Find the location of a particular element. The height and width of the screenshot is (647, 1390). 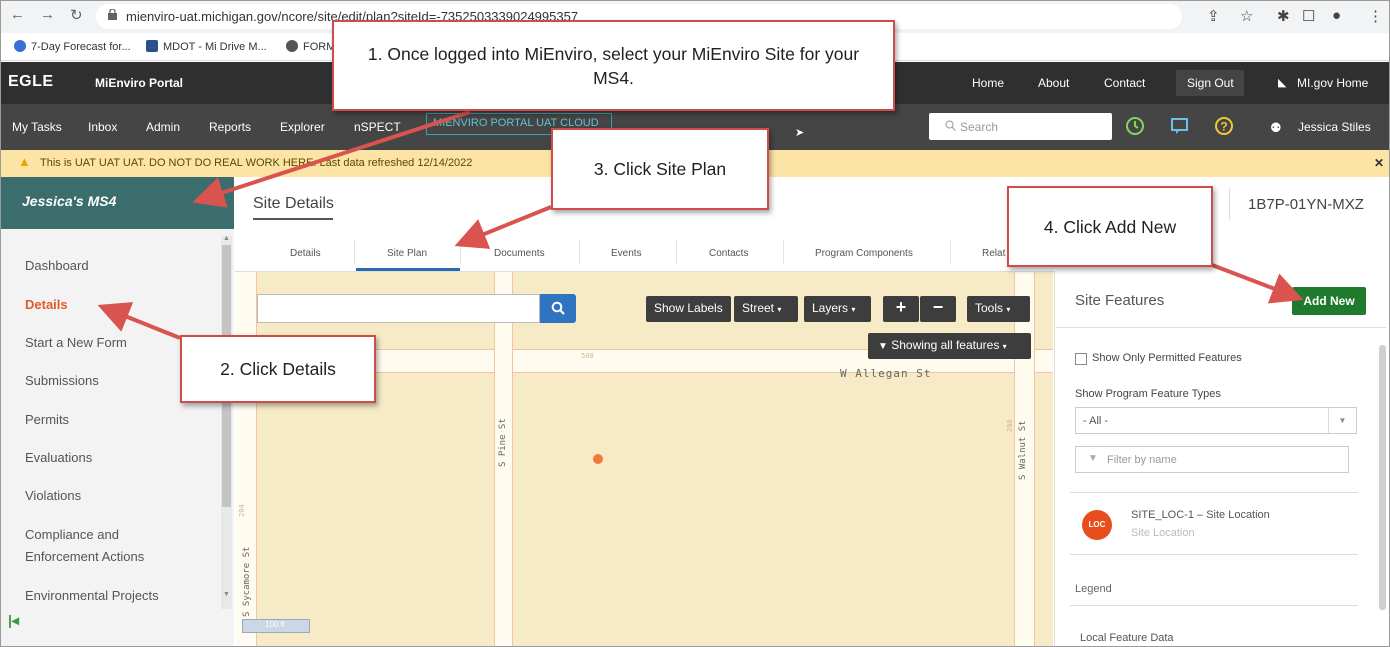

zoom-out-button: − is located at coordinates (938, 309).